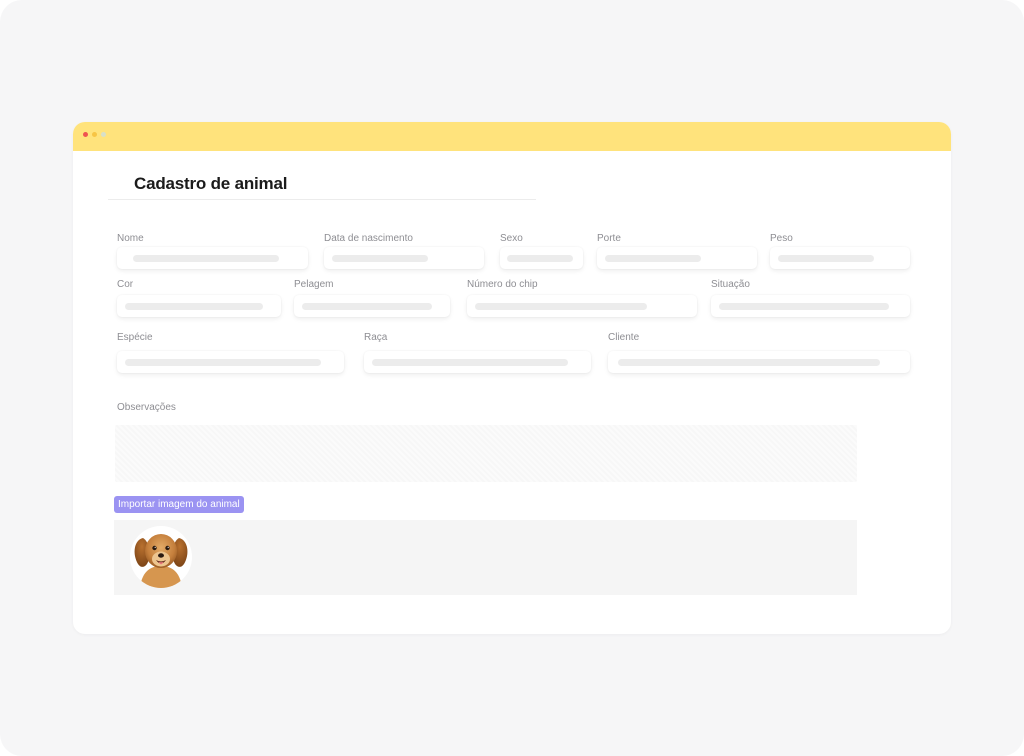  I want to click on pelagem-input, so click(372, 306).